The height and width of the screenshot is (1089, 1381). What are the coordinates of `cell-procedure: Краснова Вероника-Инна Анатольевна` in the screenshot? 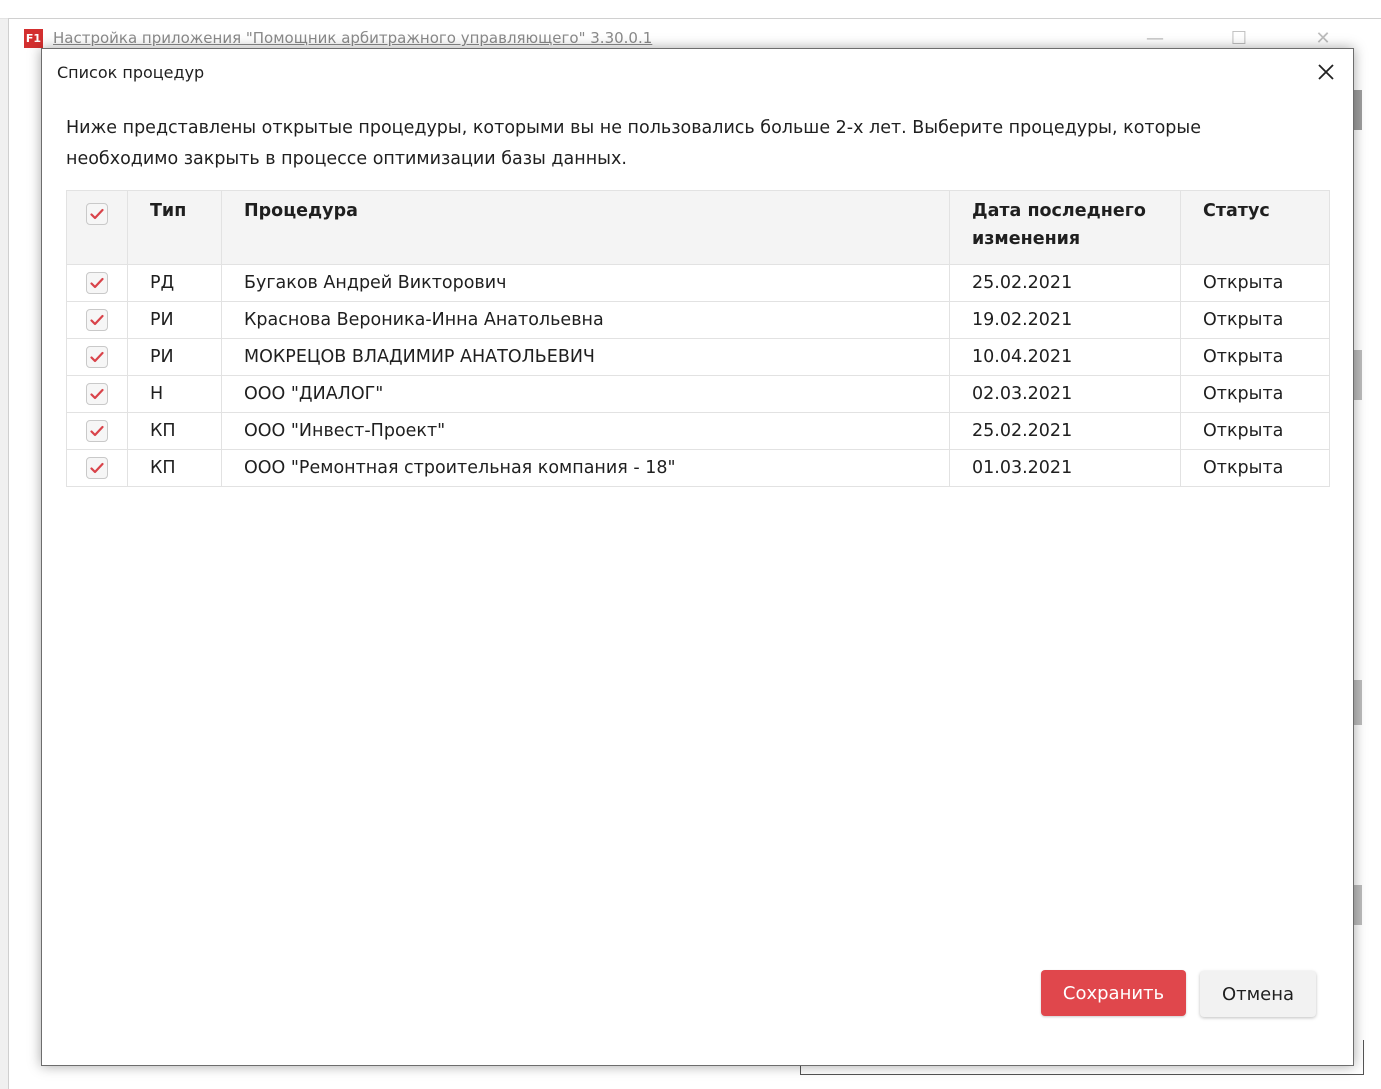 It's located at (585, 320).